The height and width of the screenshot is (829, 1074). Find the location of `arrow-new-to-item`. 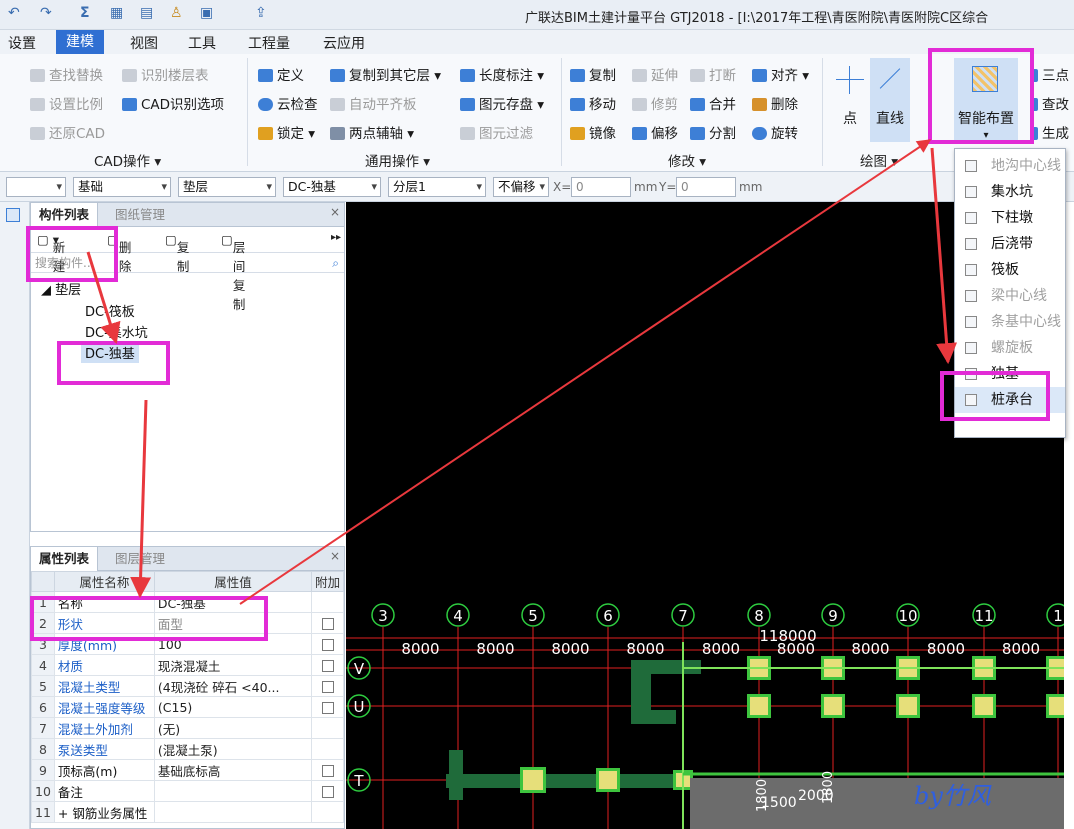

arrow-new-to-item is located at coordinates (103, 298).